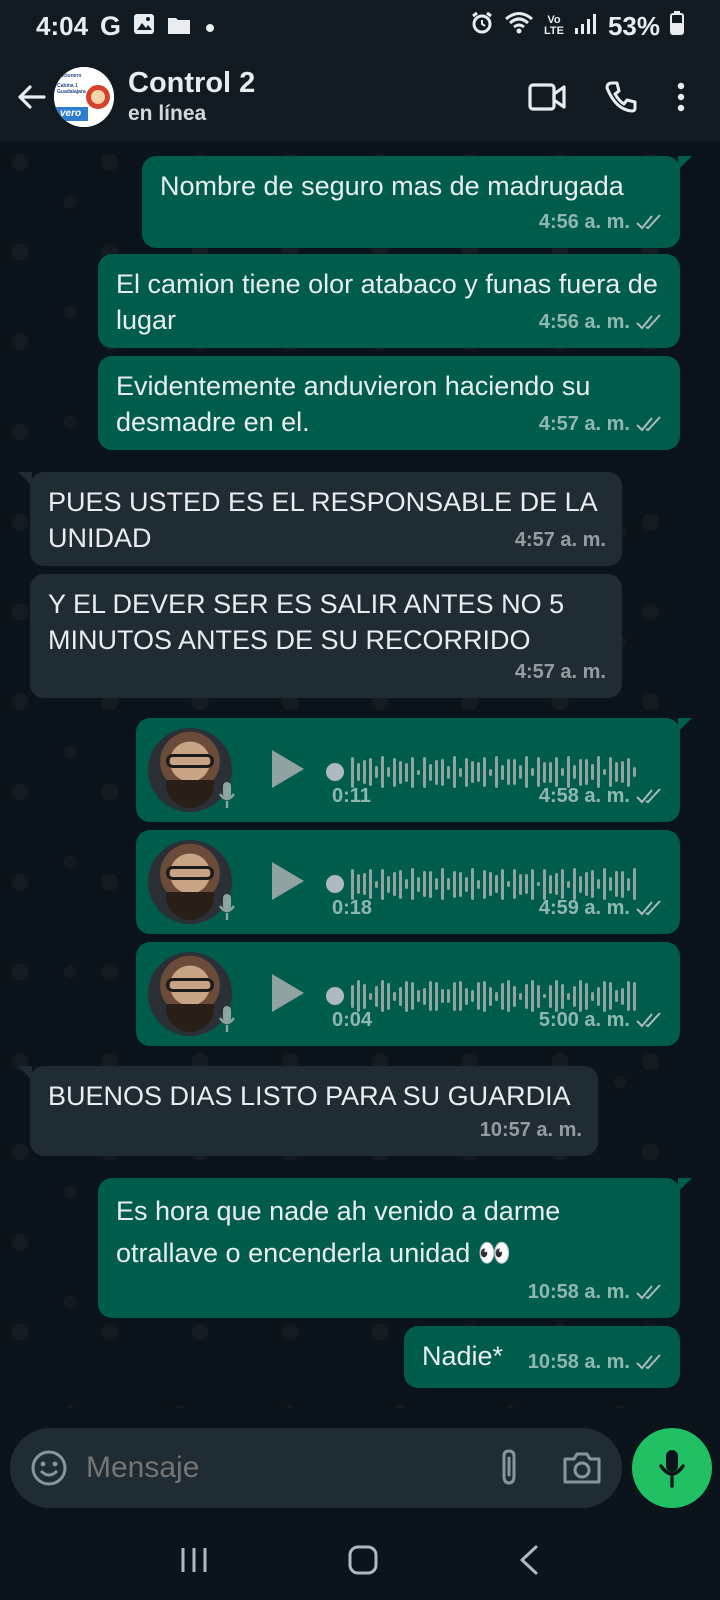 The height and width of the screenshot is (1600, 720). Describe the element at coordinates (530, 1130) in the screenshot. I see `message-time: 10:57 a. m.` at that location.